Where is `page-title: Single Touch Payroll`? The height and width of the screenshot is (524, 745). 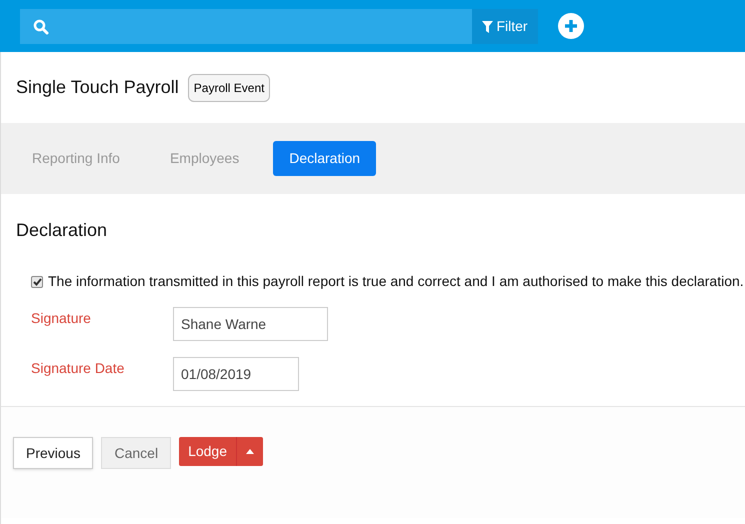
page-title: Single Touch Payroll is located at coordinates (97, 87).